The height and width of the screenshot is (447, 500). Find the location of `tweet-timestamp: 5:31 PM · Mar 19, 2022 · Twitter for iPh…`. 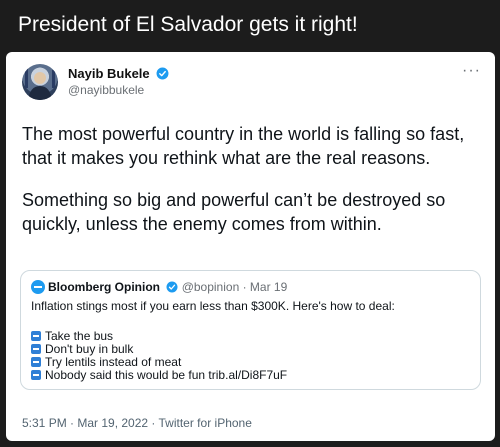

tweet-timestamp: 5:31 PM · Mar 19, 2022 · Twitter for iPh… is located at coordinates (137, 423).